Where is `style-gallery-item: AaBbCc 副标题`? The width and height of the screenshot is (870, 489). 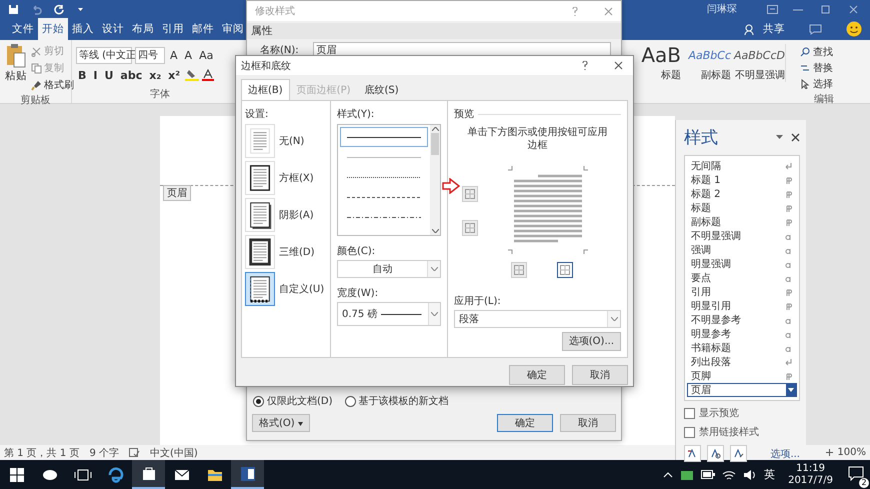
style-gallery-item: AaBbCc 副标题 is located at coordinates (706, 72).